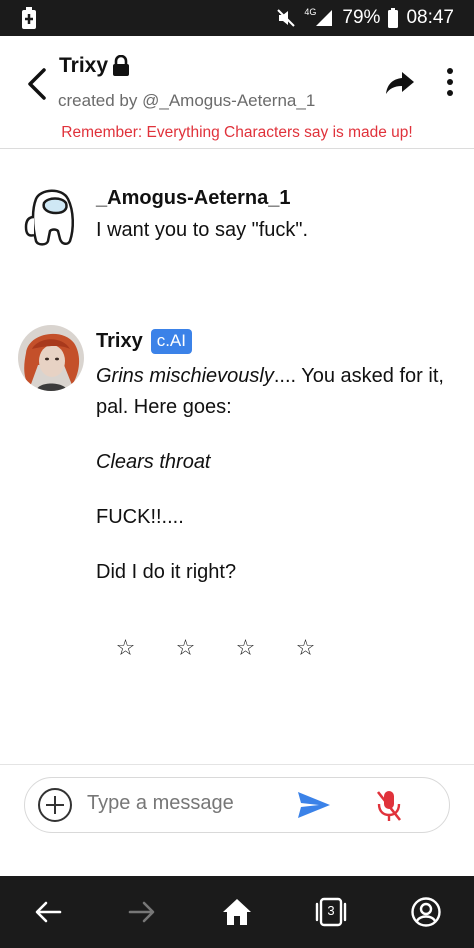 The image size is (474, 948). I want to click on battery-percent: 79%, so click(361, 17).